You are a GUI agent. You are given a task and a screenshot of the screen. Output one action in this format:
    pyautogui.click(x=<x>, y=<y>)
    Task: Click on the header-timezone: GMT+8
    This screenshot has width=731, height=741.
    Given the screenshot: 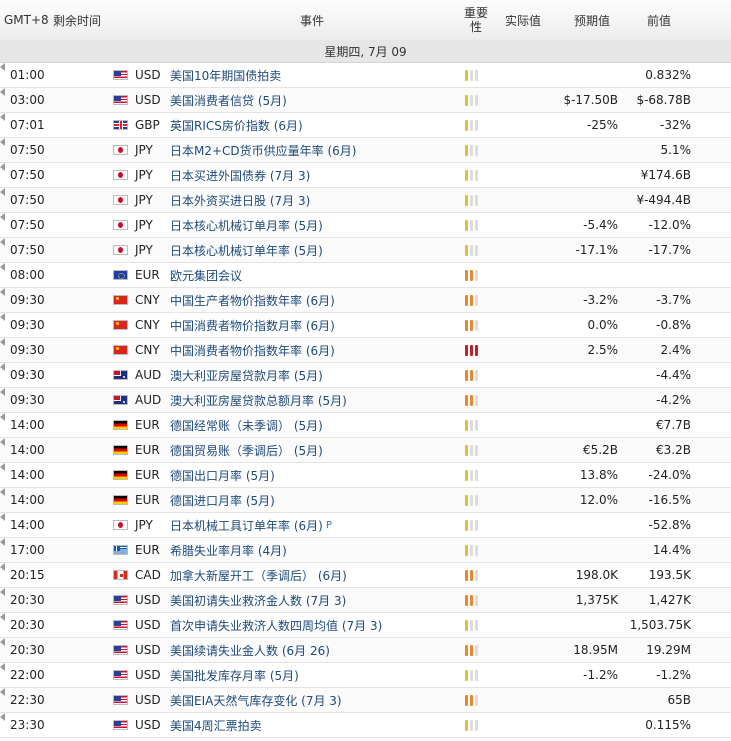 What is the action you would take?
    pyautogui.click(x=26, y=20)
    